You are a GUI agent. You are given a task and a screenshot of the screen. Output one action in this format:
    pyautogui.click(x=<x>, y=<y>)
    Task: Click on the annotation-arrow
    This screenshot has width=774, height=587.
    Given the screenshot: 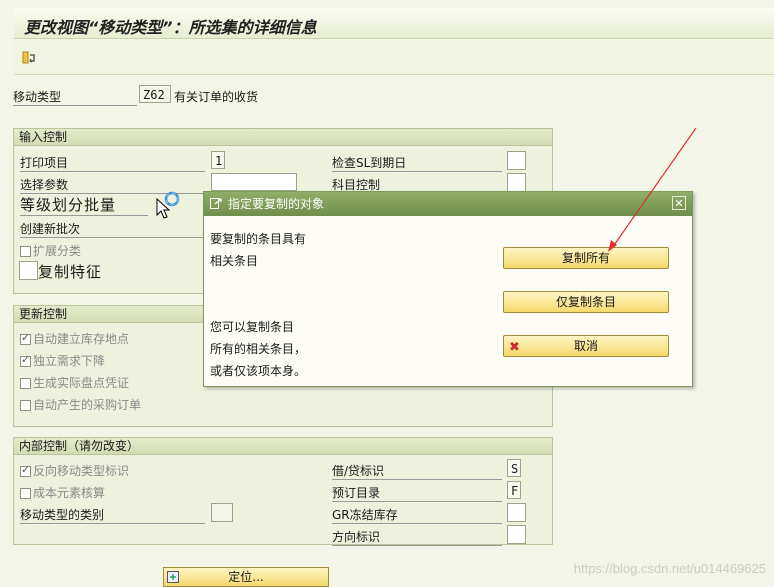 What is the action you would take?
    pyautogui.click(x=652, y=189)
    